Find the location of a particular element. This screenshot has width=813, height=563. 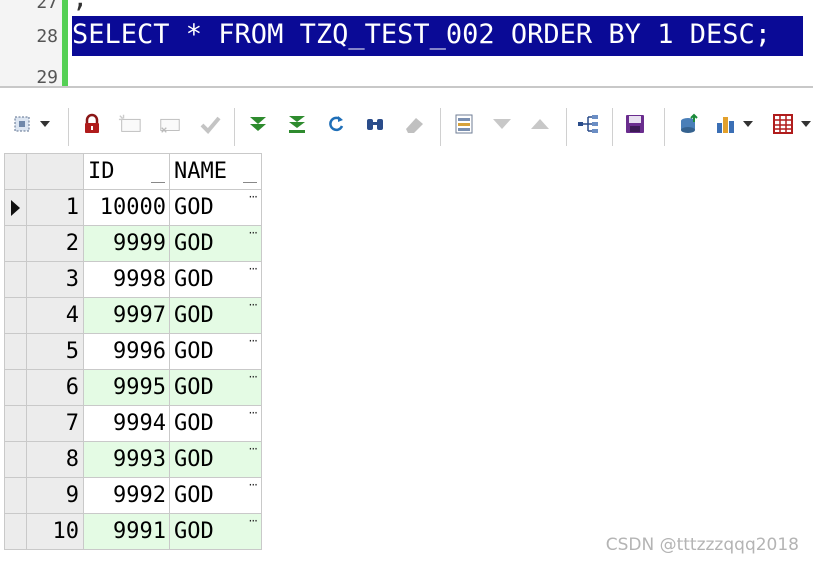

header-corner is located at coordinates (15, 171).